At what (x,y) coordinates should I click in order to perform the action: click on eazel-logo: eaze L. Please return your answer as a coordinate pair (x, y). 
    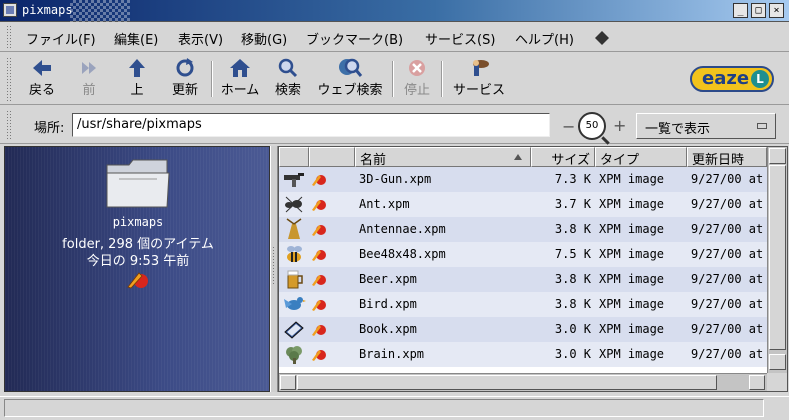
    Looking at the image, I should click on (732, 79).